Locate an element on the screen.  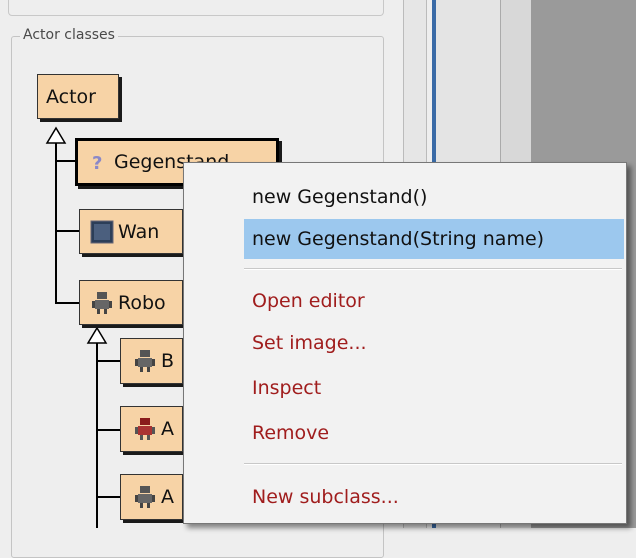
class-child-2-label: A is located at coordinates (167, 429).